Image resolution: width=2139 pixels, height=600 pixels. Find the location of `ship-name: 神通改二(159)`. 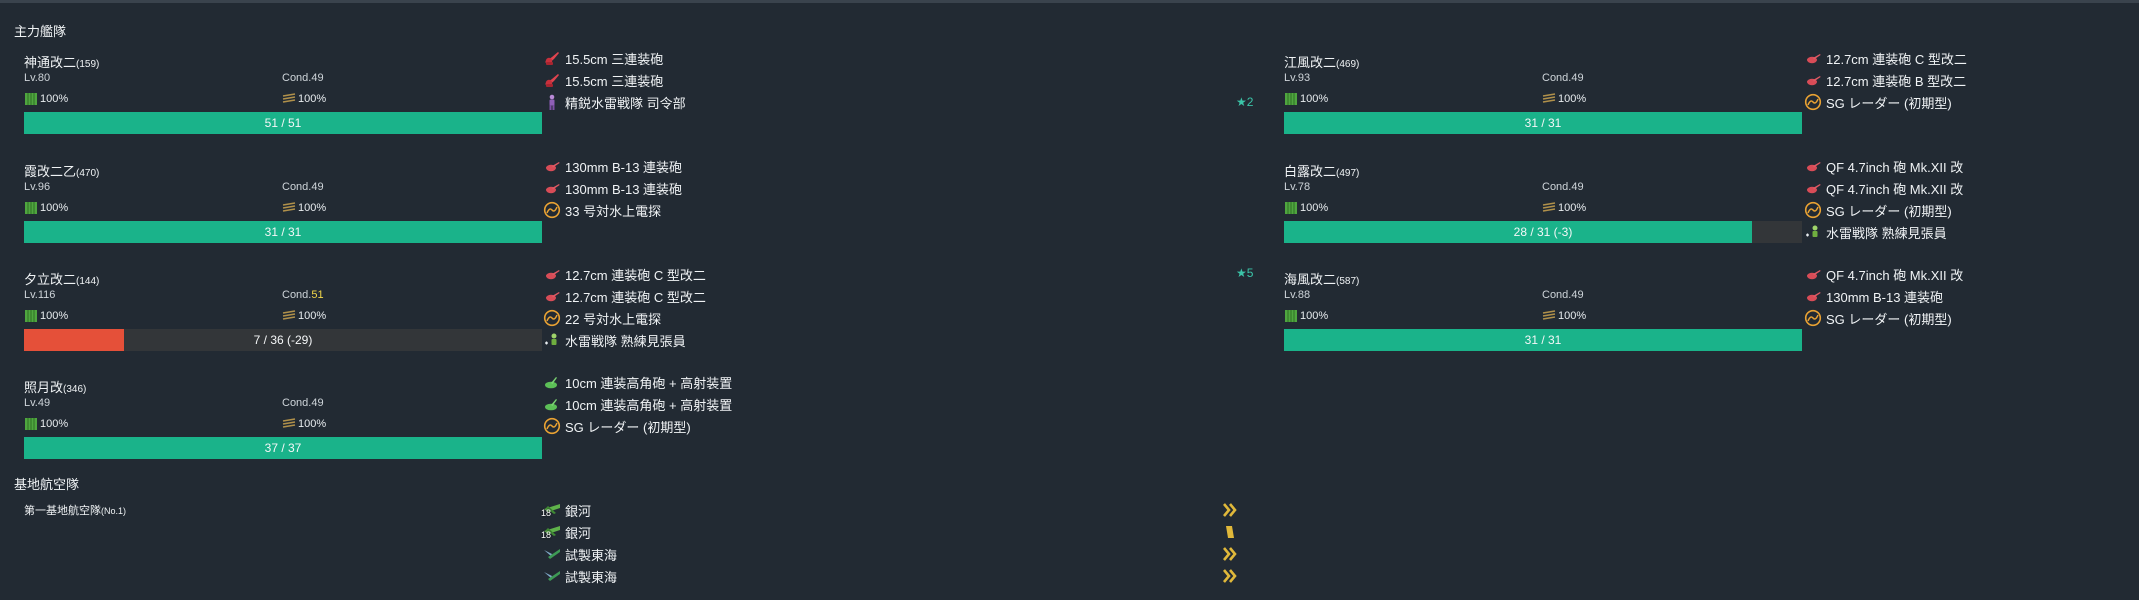

ship-name: 神通改二(159) is located at coordinates (62, 62).